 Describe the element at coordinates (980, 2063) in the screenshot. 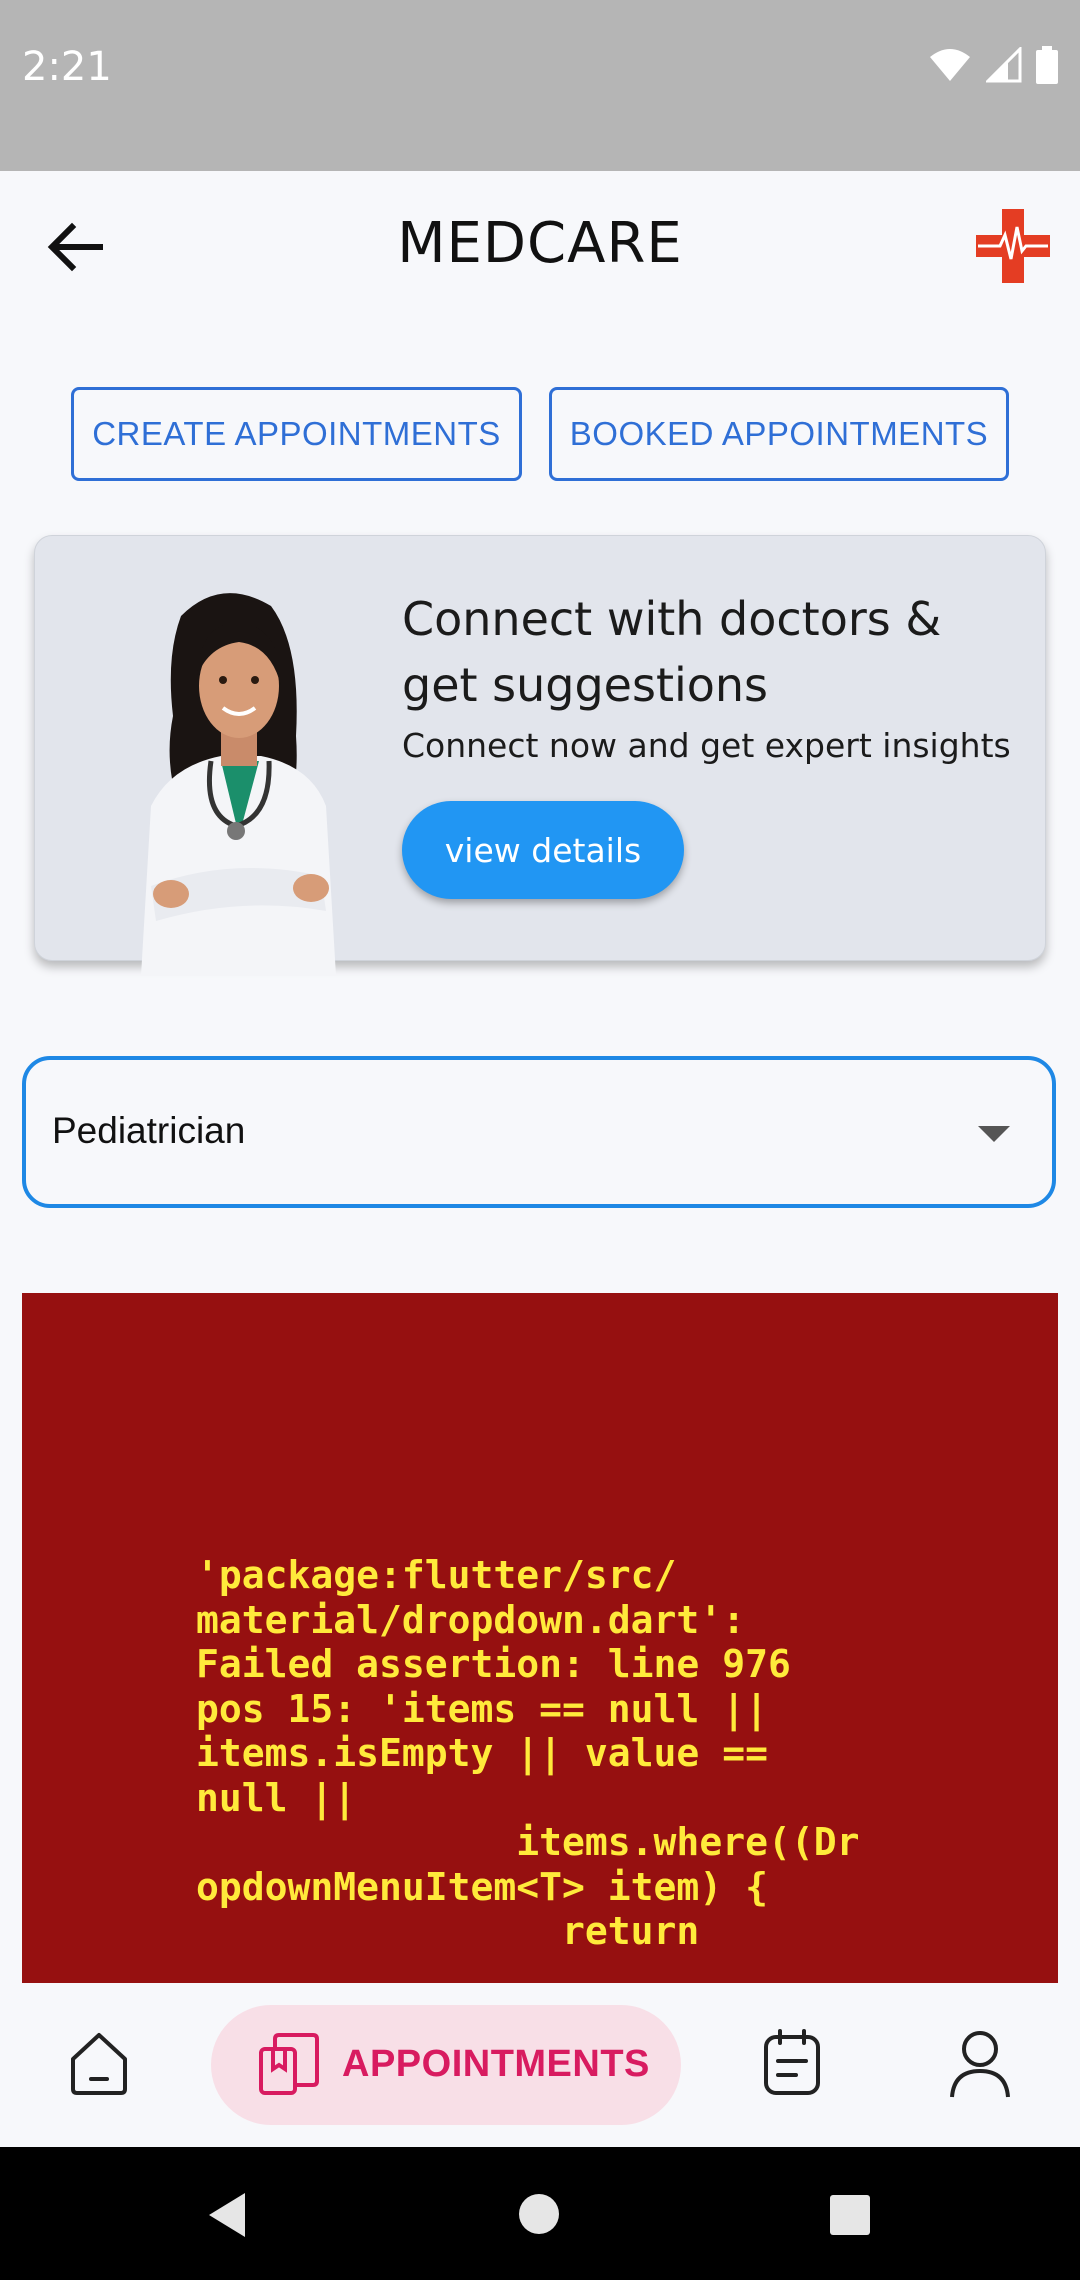

I see `profile-icon` at that location.